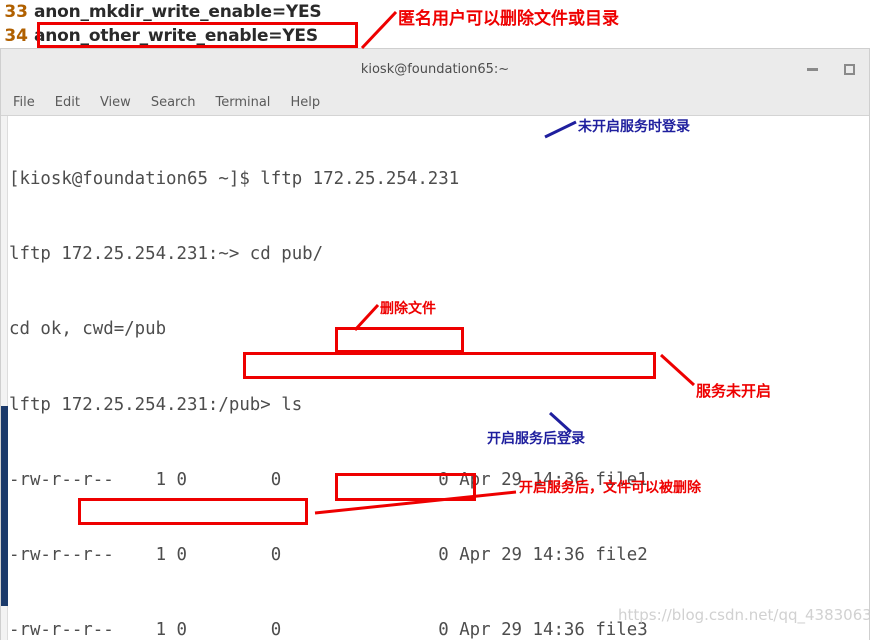 The image size is (870, 640). Describe the element at coordinates (536, 439) in the screenshot. I see `annotation-login-after-service: 开启服务后登录` at that location.